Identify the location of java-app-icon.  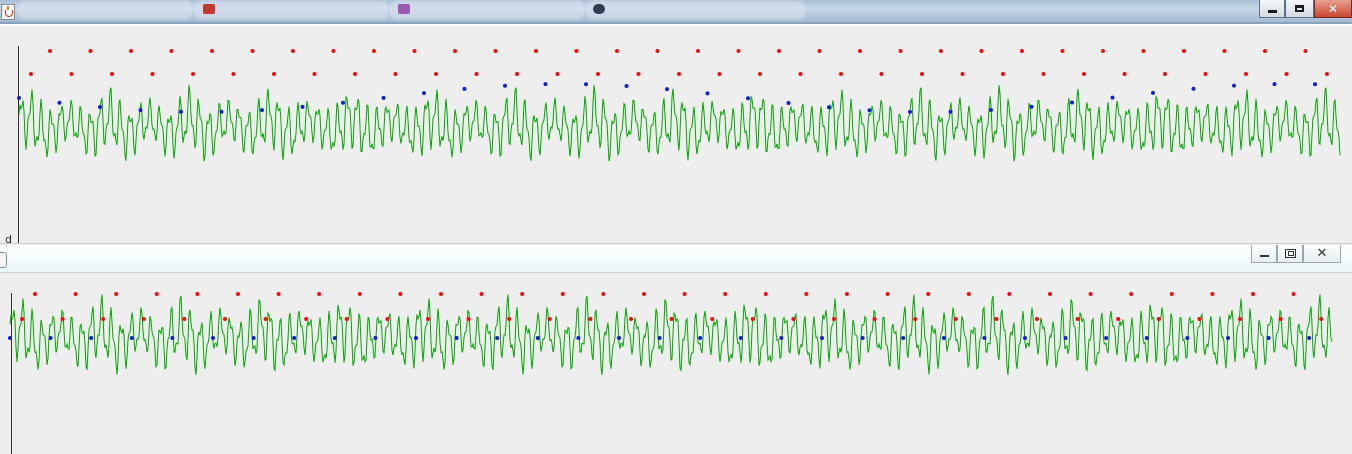
(8, 12).